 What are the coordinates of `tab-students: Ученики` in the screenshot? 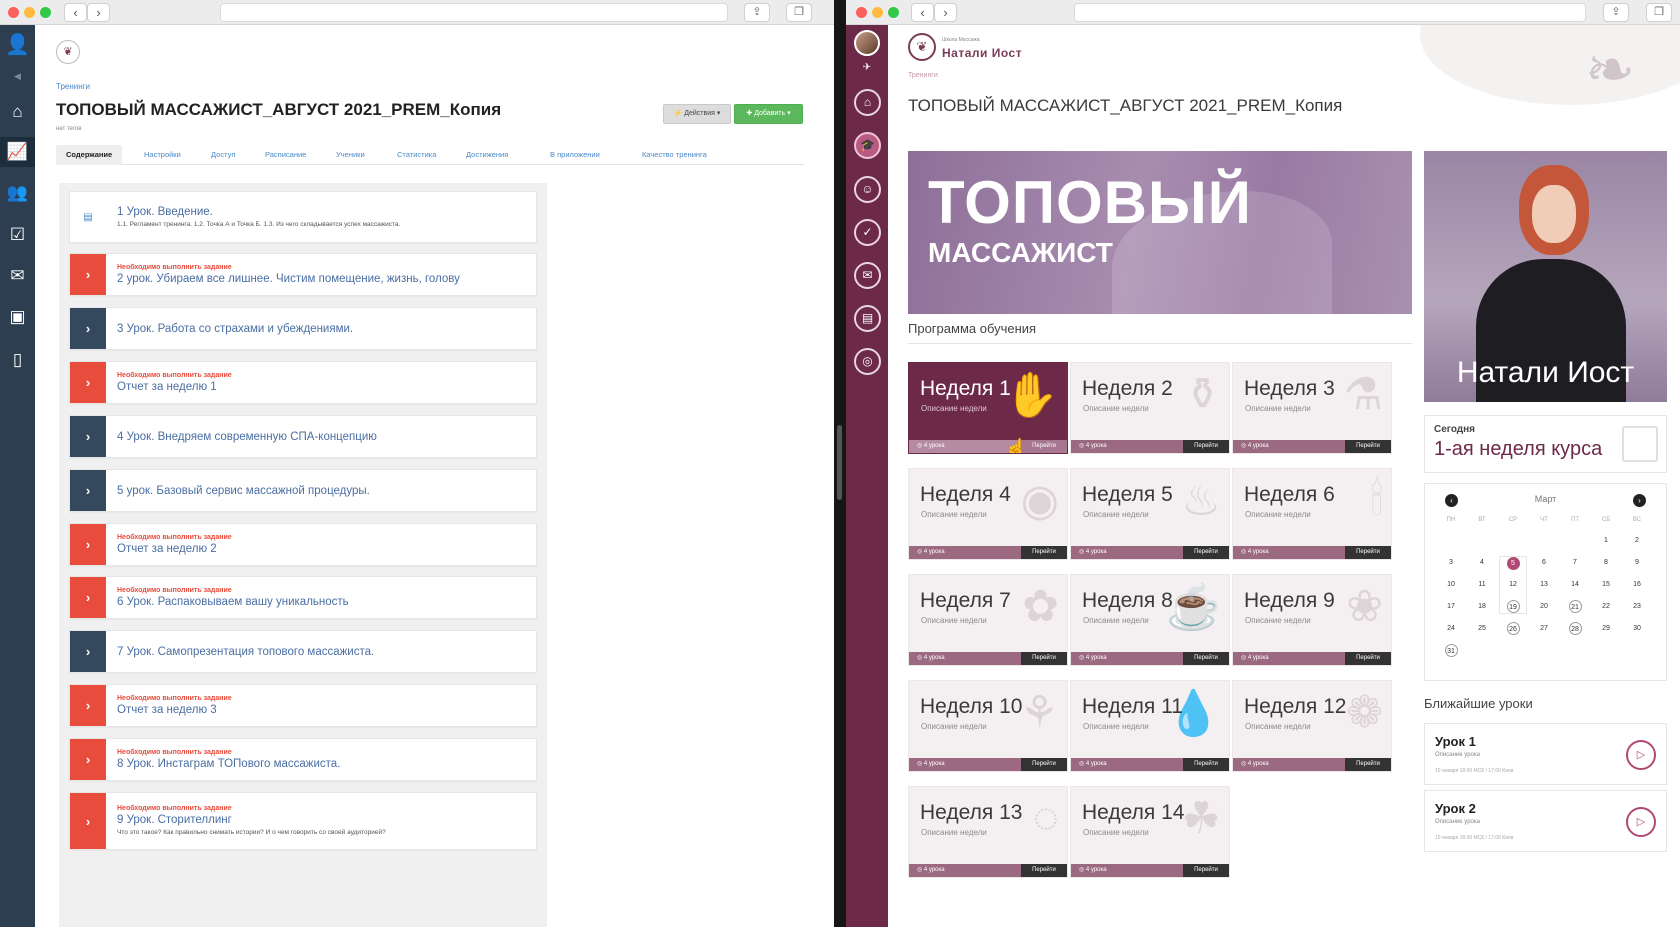 It's located at (350, 155).